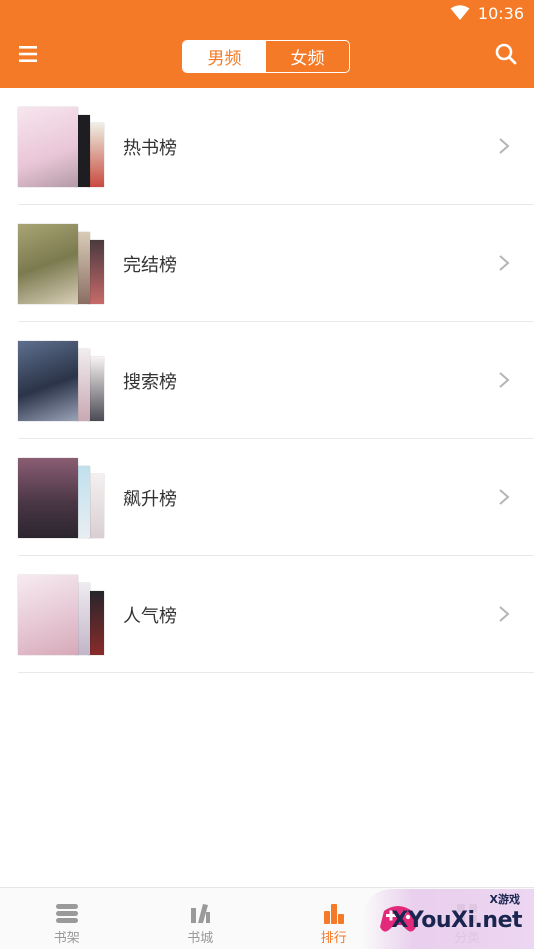 Image resolution: width=534 pixels, height=949 pixels. Describe the element at coordinates (276, 146) in the screenshot. I see `ranking-item-hot: 热书榜` at that location.